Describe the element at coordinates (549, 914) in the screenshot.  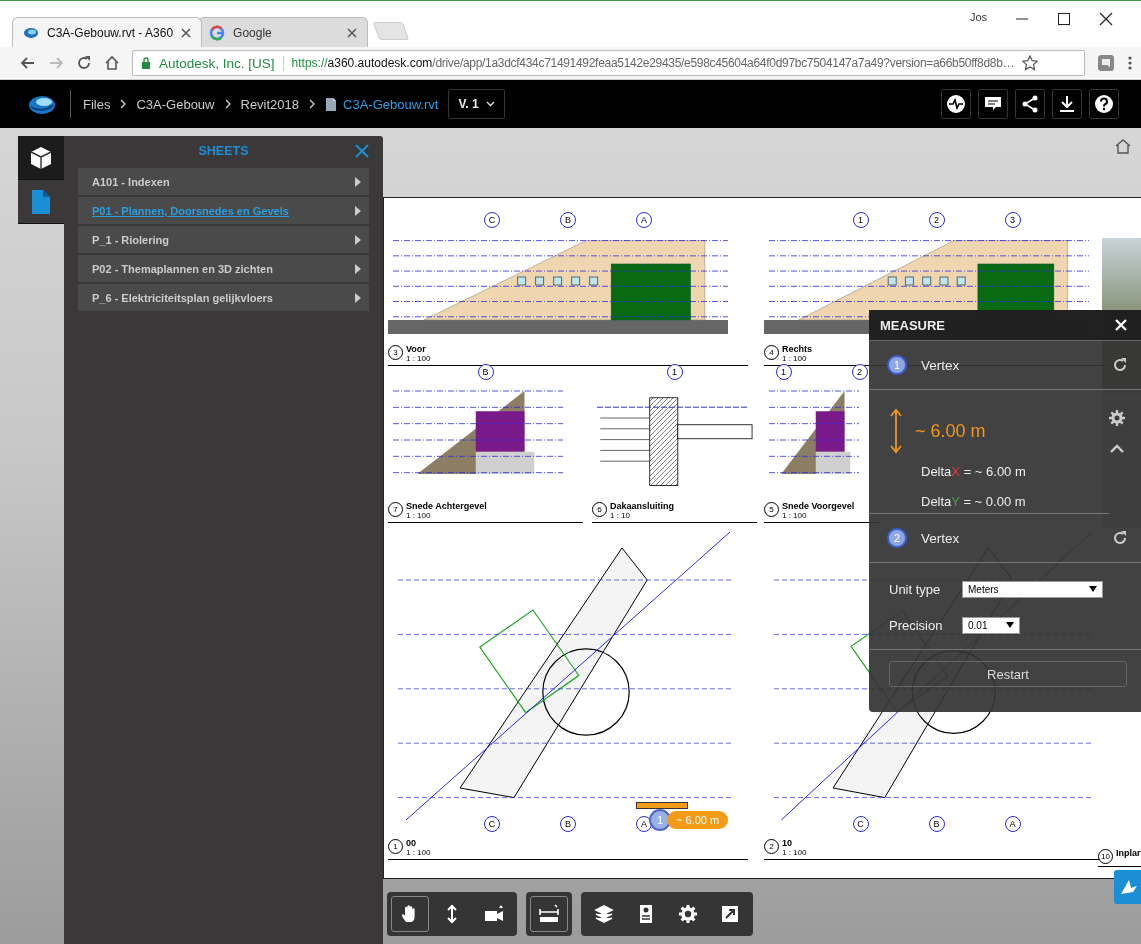
I see `ruler-icon` at that location.